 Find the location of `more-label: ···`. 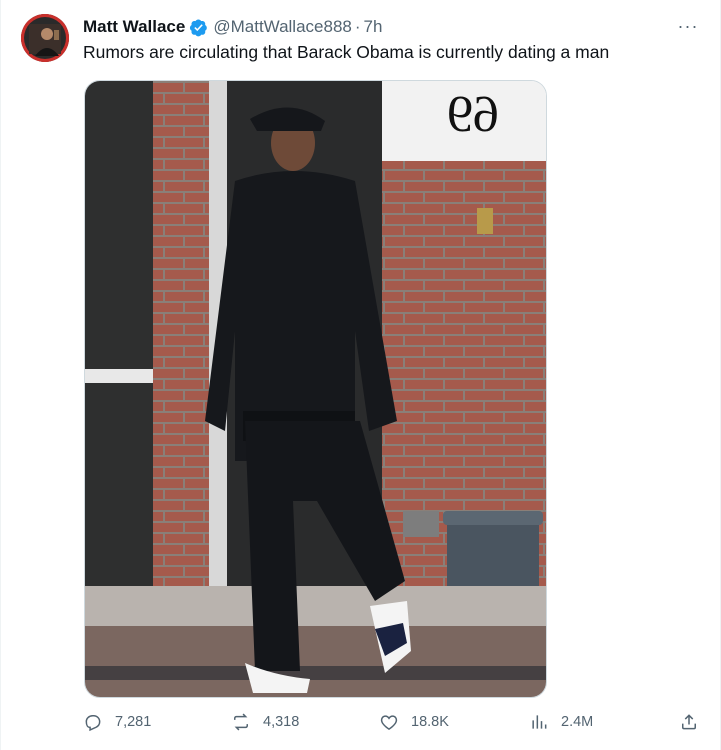

more-label: ··· is located at coordinates (688, 25).